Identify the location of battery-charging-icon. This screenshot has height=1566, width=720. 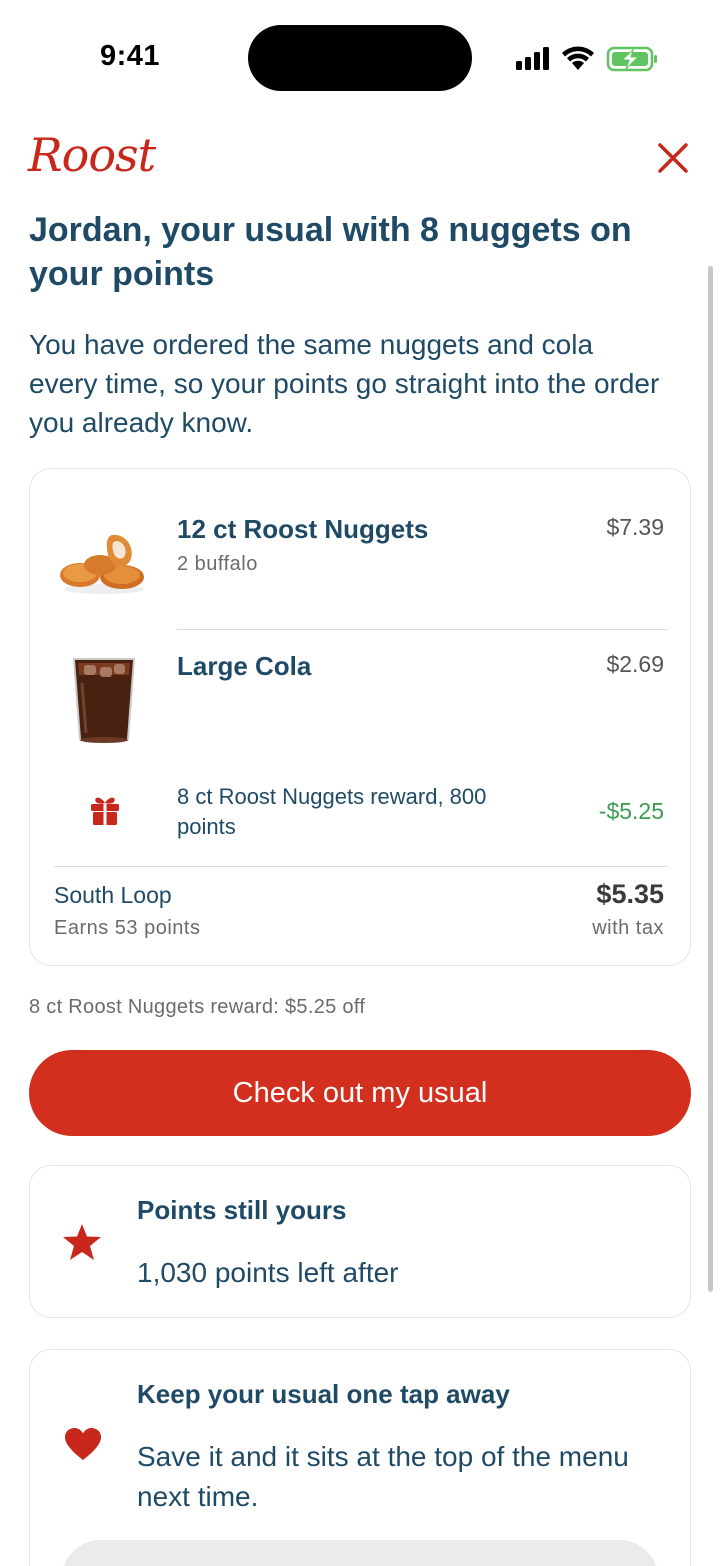
(631, 59).